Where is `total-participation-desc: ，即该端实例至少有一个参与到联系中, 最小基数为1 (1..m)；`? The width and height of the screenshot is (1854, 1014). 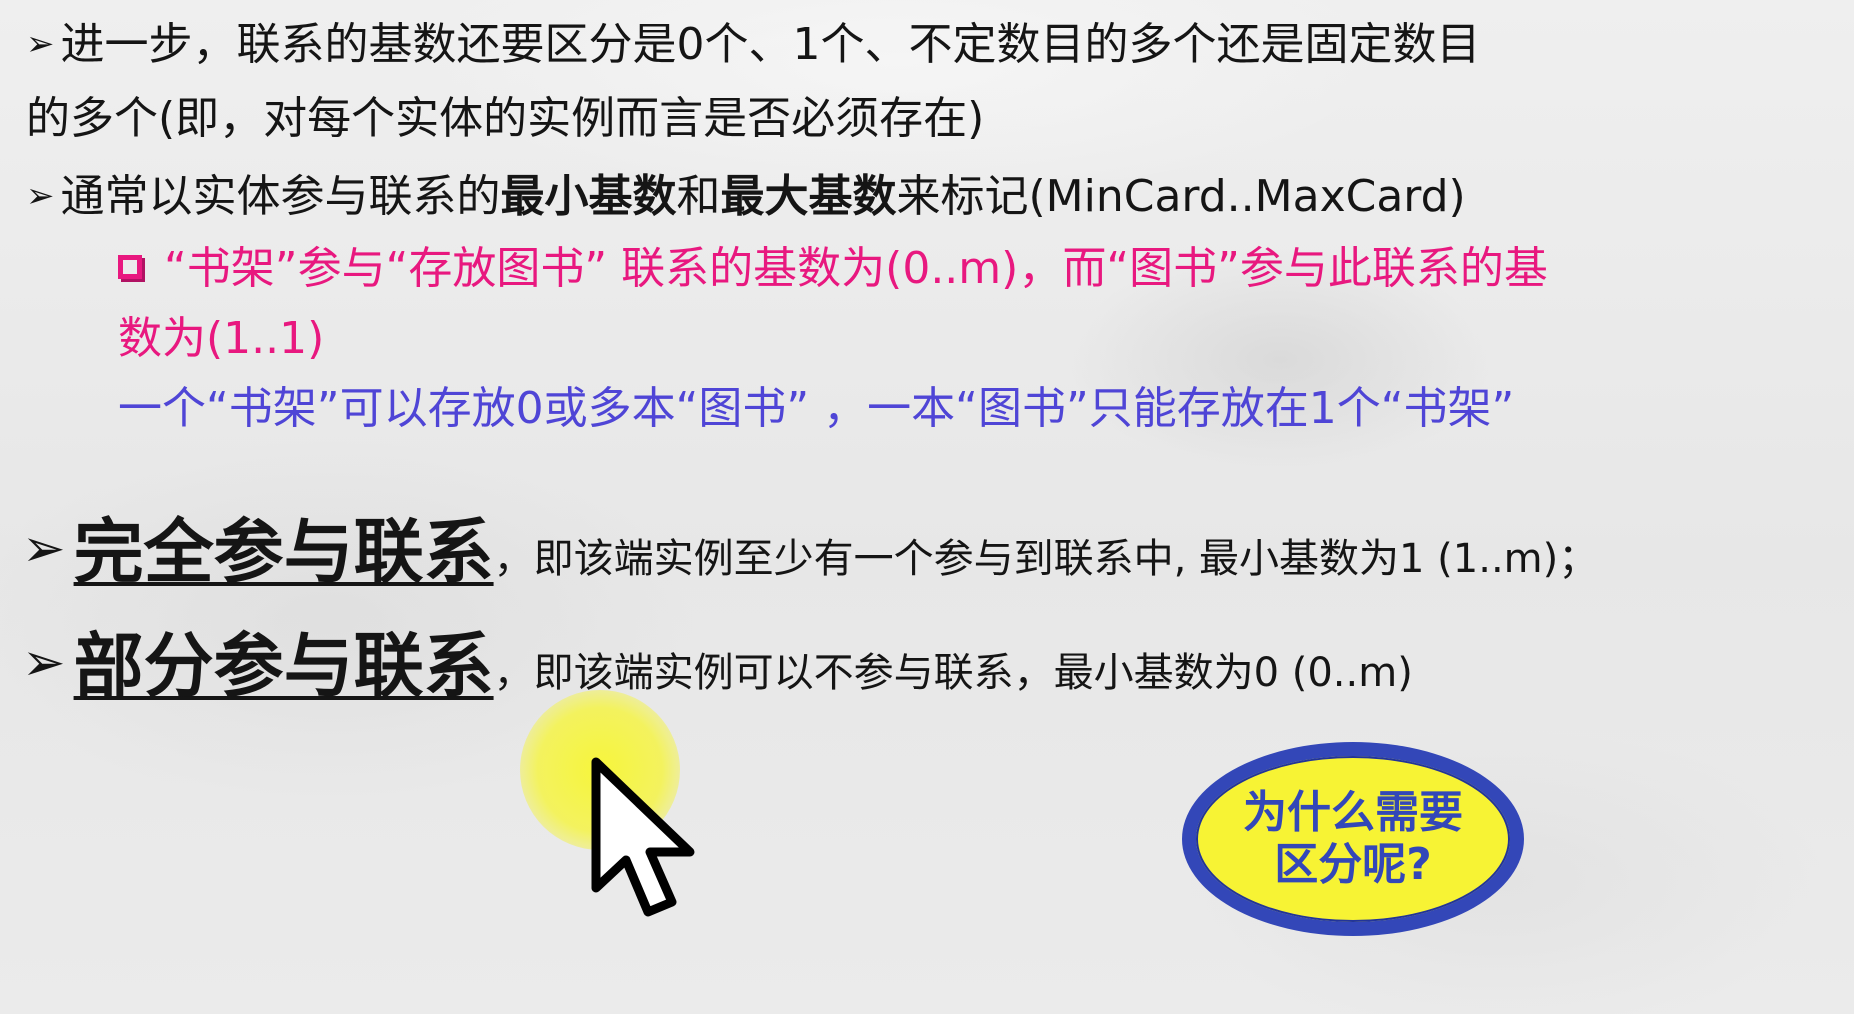
total-participation-desc: ，即该端实例至少有一个参与到联系中, 最小基数为1 (1..m)； is located at coordinates (1046, 559).